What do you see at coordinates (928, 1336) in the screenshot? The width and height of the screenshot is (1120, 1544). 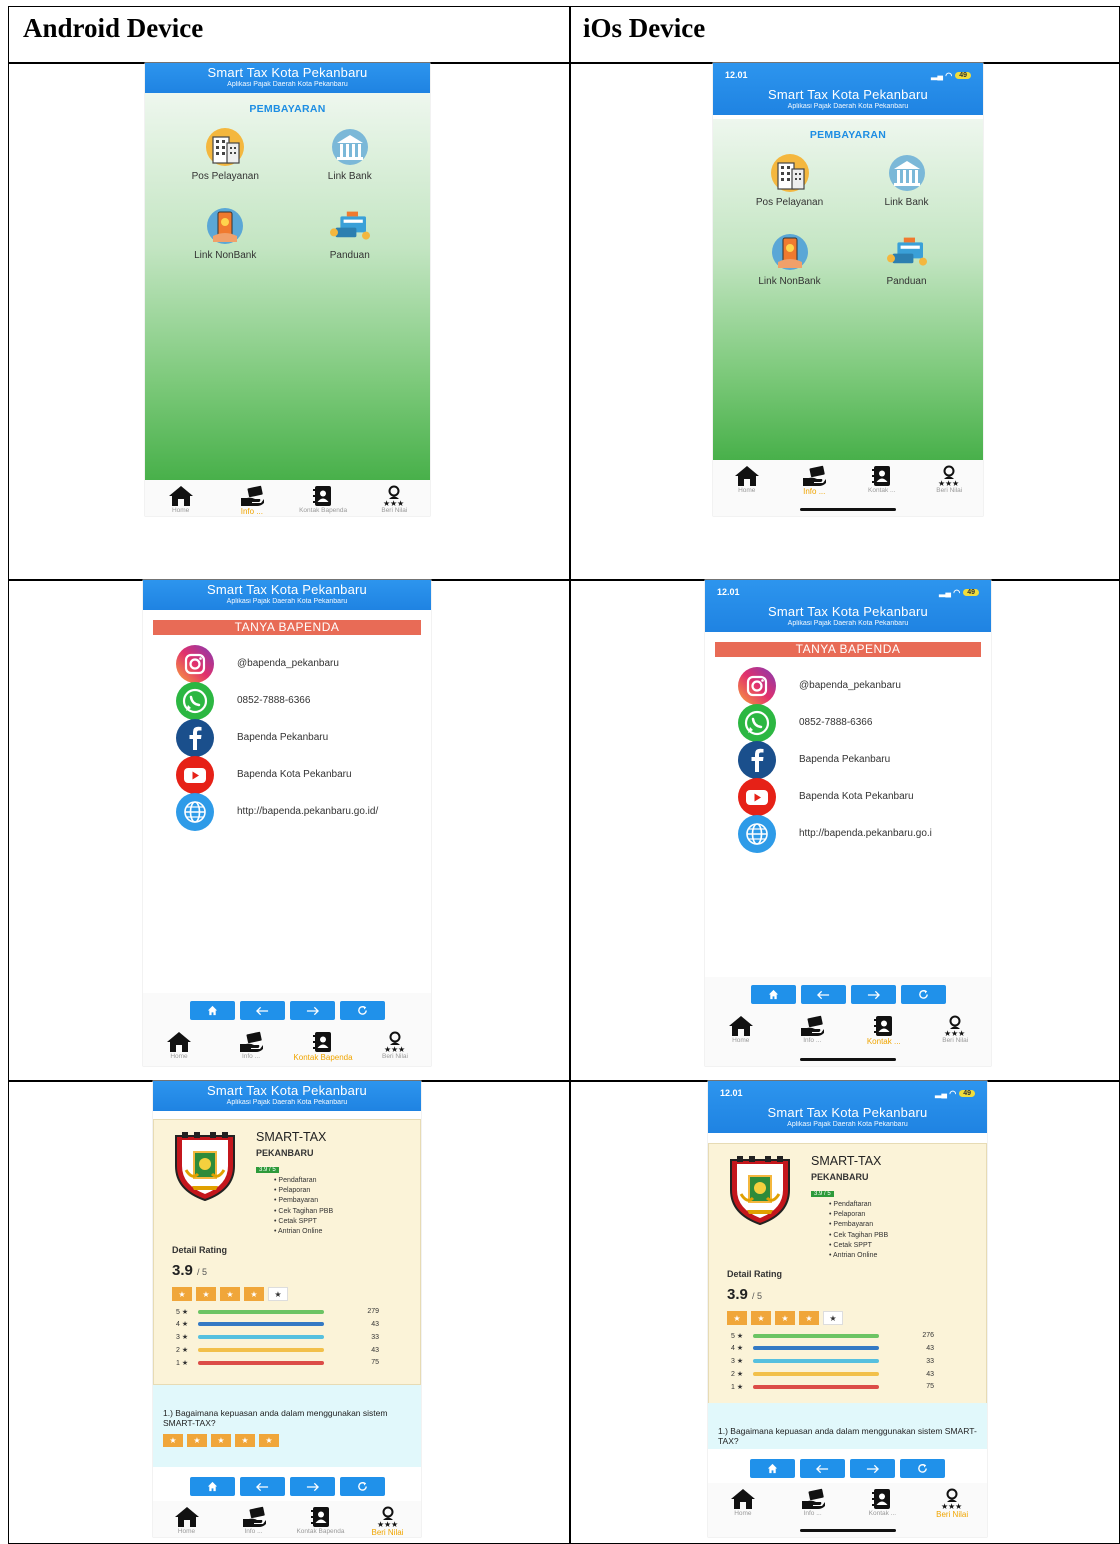 I see `distribution-count: 276` at bounding box center [928, 1336].